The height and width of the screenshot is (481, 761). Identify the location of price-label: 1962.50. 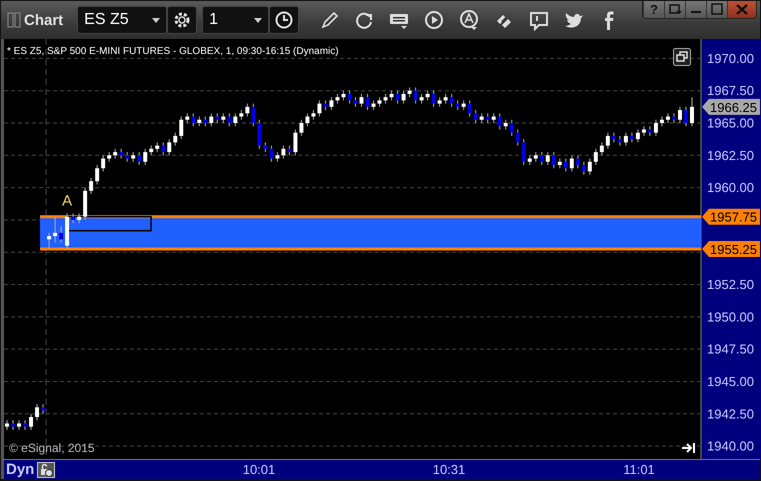
(730, 155).